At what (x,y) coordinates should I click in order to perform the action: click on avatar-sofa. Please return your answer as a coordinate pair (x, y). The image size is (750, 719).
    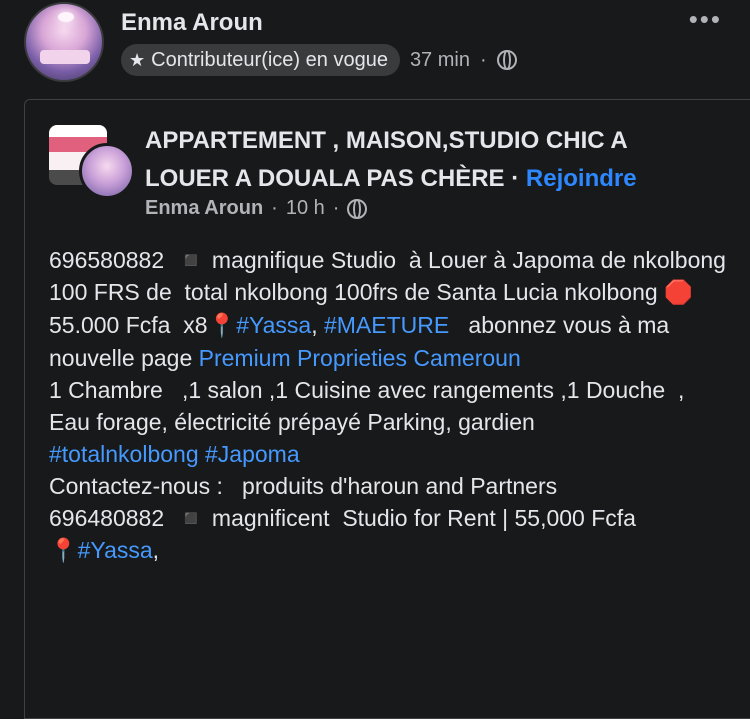
    Looking at the image, I should click on (65, 57).